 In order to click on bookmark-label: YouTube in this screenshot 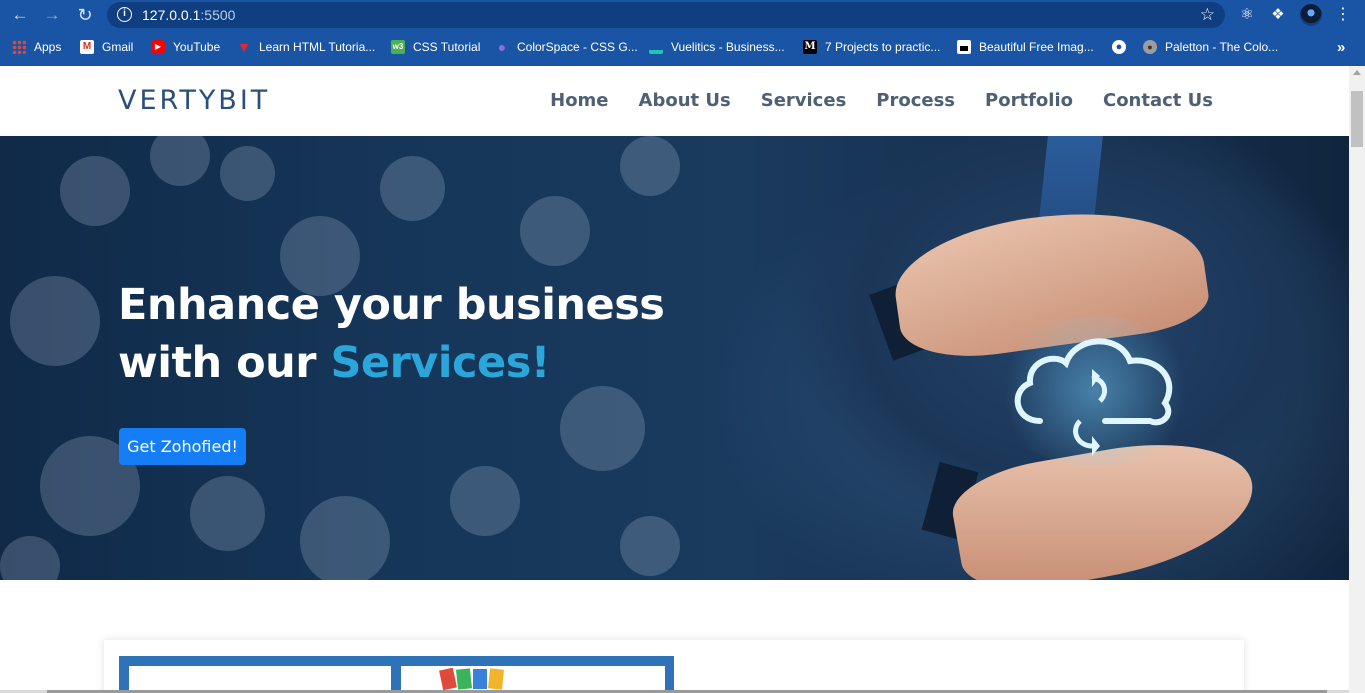, I will do `click(197, 47)`.